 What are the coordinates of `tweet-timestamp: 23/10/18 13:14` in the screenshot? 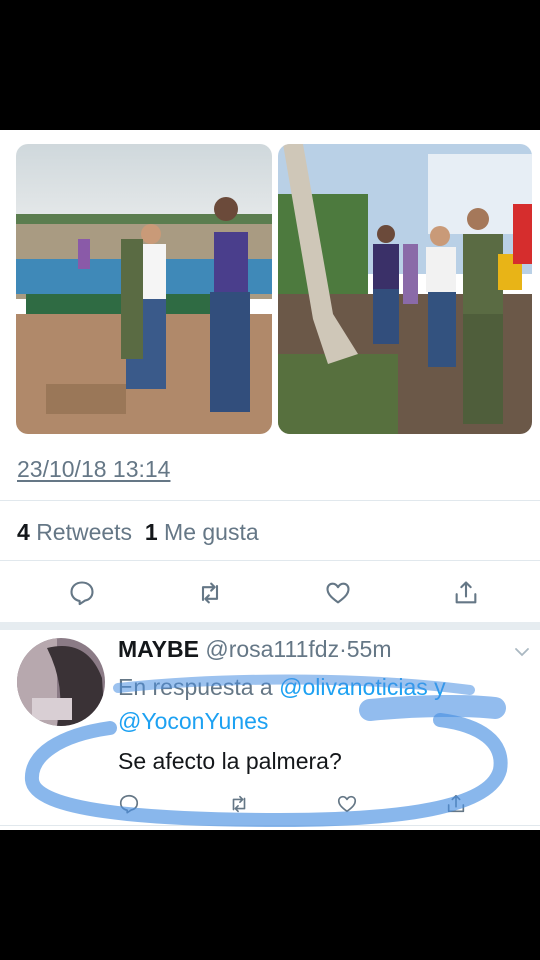 It's located at (93, 469).